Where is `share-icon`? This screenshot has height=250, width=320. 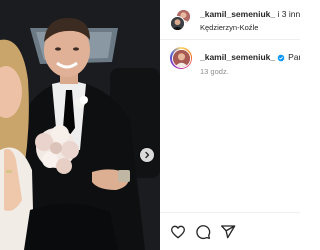 share-icon is located at coordinates (228, 232).